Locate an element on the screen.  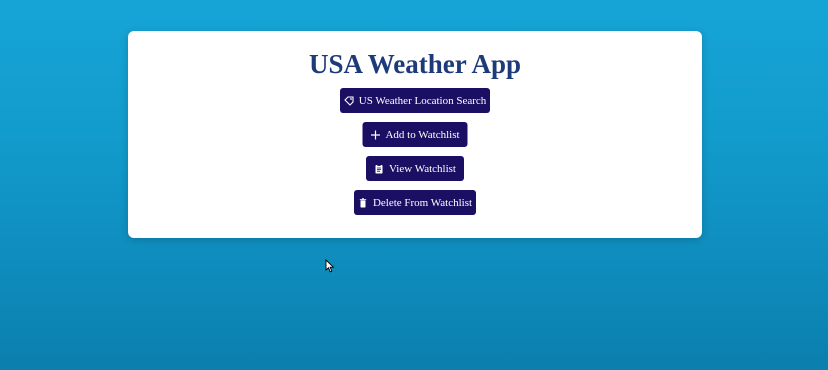
delete-from-watchlist-button: Delete From Watchlist is located at coordinates (415, 202).